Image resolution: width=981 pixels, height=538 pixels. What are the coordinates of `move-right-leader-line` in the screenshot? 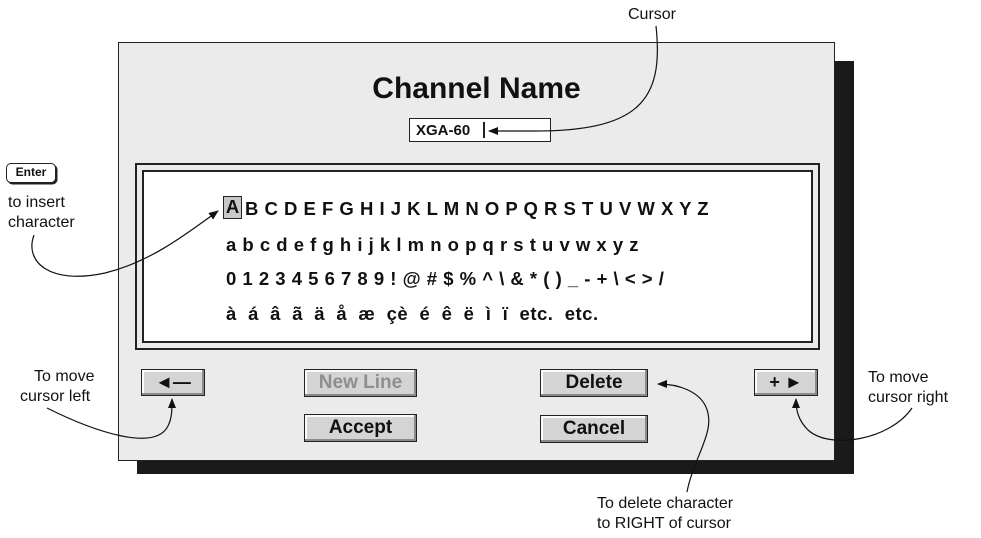 It's located at (852, 419).